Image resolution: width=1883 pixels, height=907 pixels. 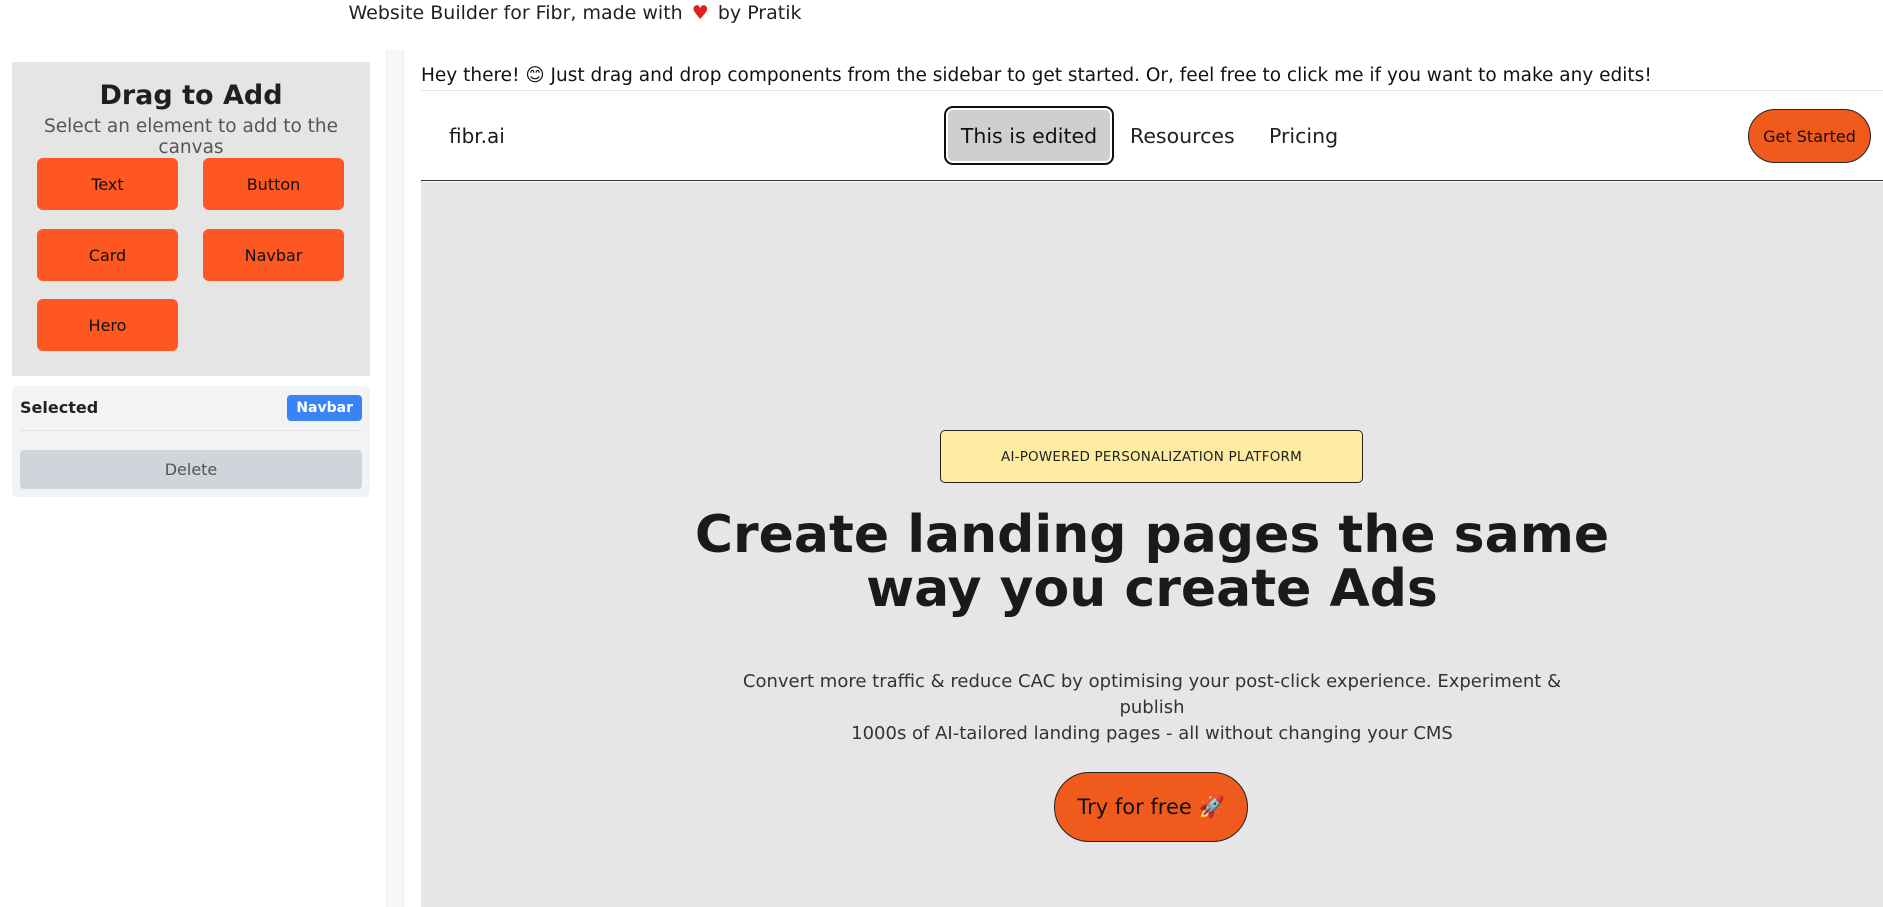 What do you see at coordinates (1151, 456) in the screenshot?
I see `hero-badge: AI-POWERED PERSONALIZATION PLATFORM` at bounding box center [1151, 456].